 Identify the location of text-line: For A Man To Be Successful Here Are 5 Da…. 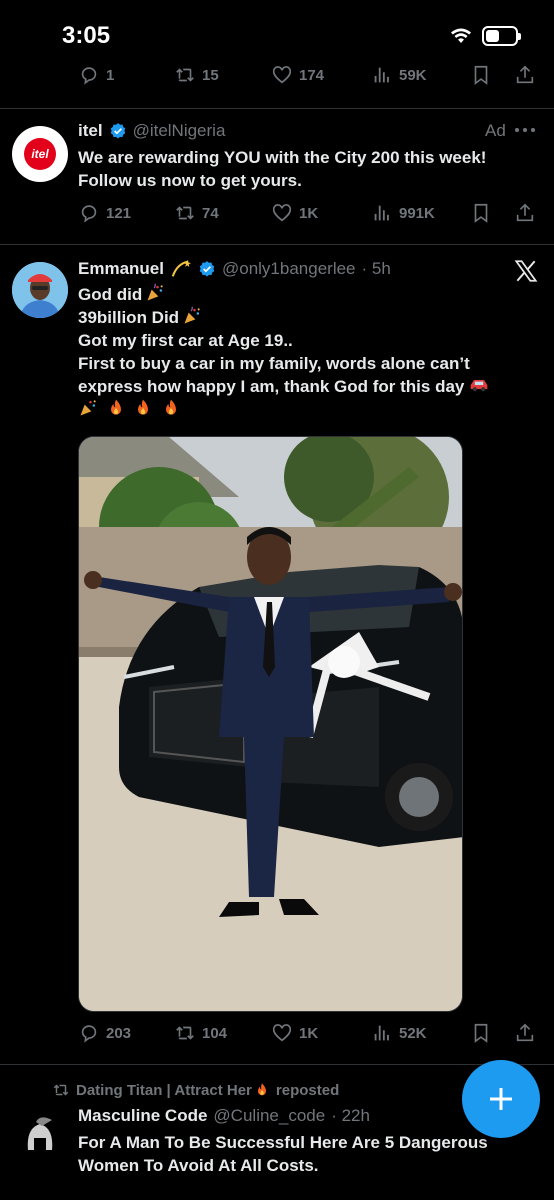
(283, 1142).